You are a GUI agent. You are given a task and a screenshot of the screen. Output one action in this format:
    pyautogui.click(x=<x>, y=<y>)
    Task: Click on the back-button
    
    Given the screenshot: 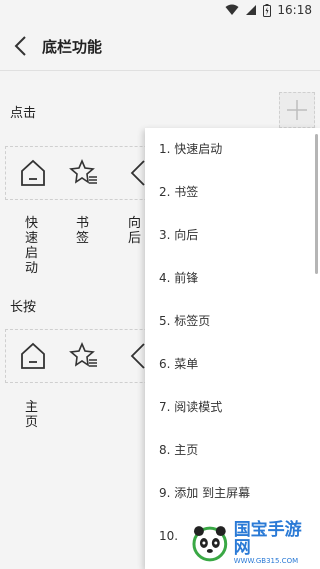 What is the action you would take?
    pyautogui.click(x=22, y=46)
    